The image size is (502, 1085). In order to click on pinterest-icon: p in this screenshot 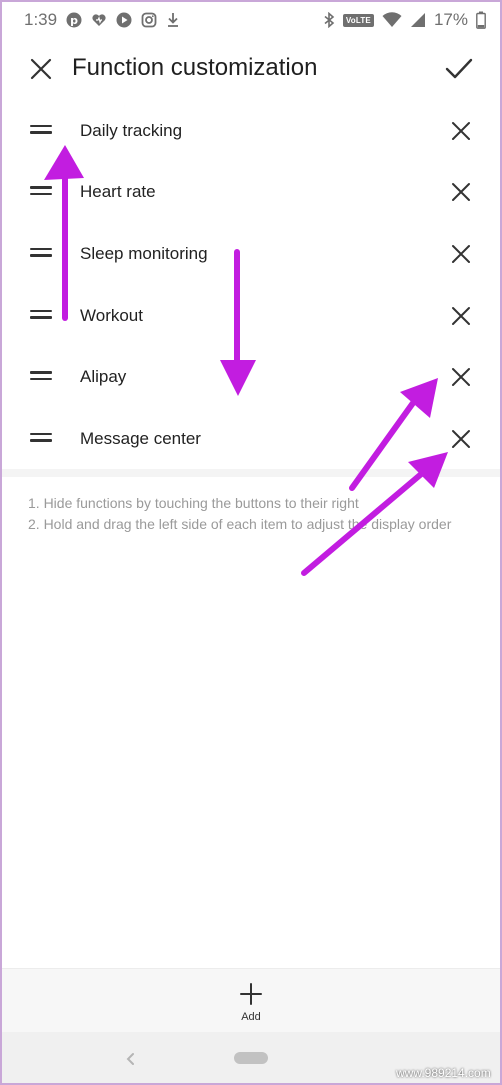, I will do `click(74, 20)`.